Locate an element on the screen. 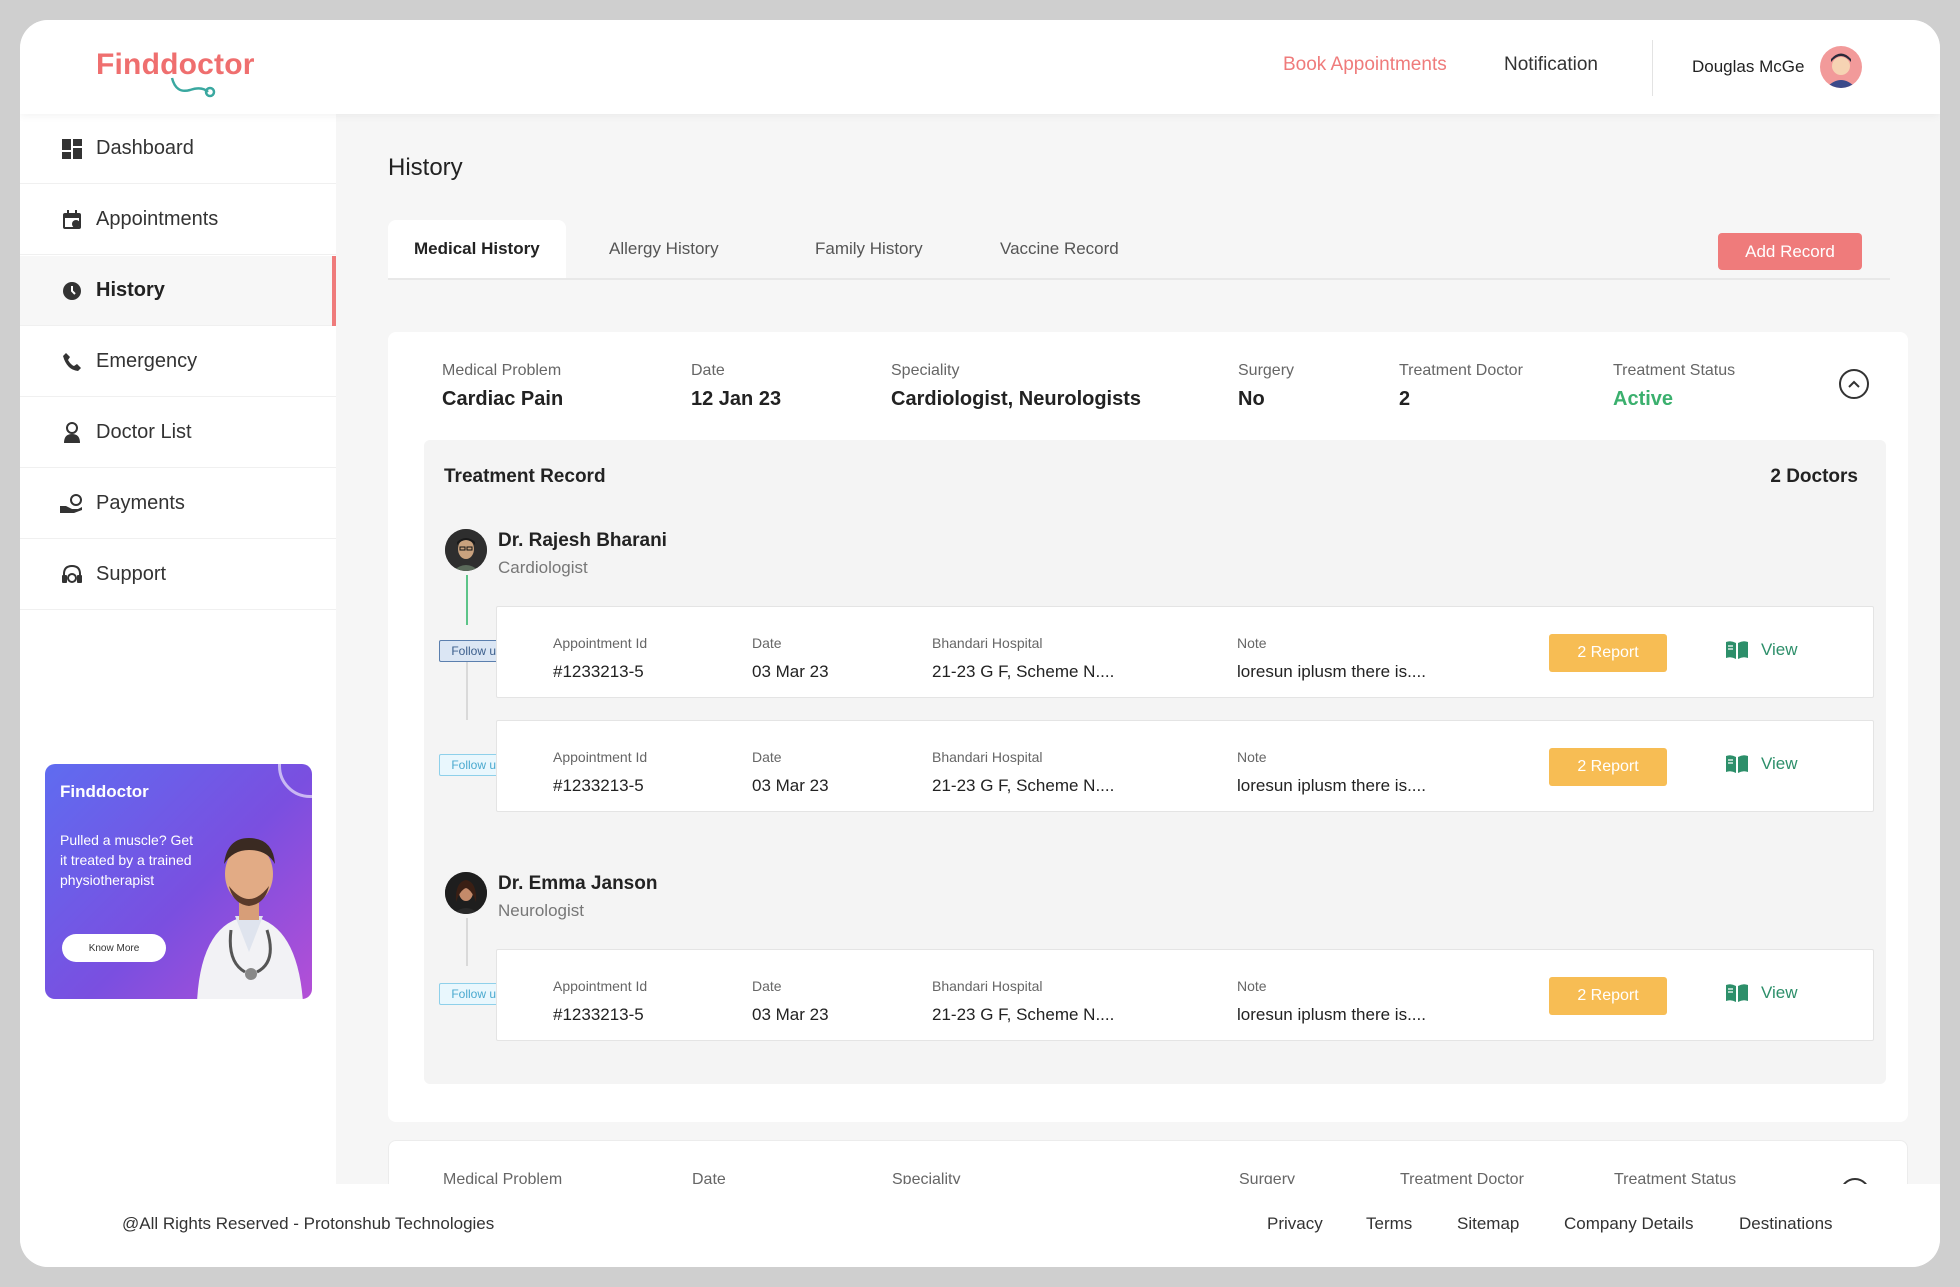 The width and height of the screenshot is (1960, 1287). doctor-name: Dr. Emma Janson is located at coordinates (578, 883).